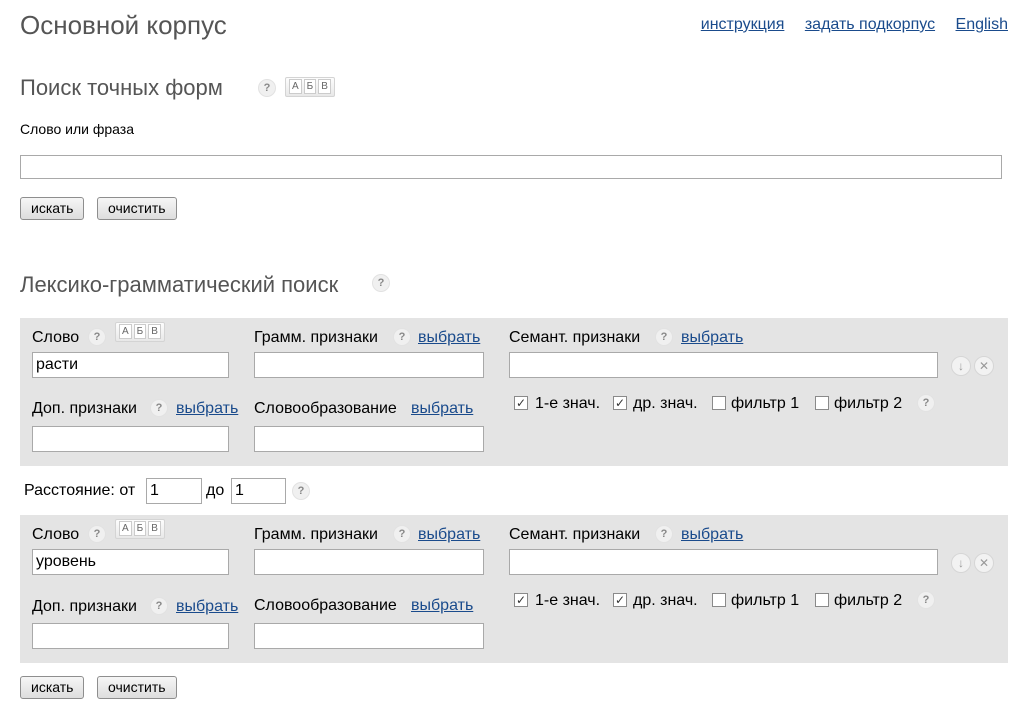 Image resolution: width=1012 pixels, height=718 pixels. I want to click on distance-to-input, so click(258, 491).